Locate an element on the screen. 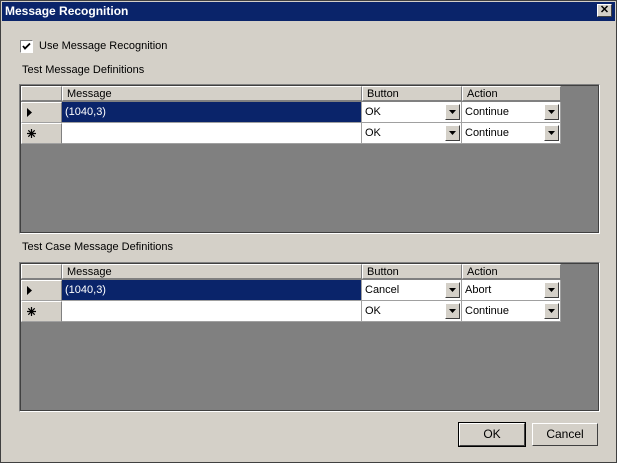 The height and width of the screenshot is (463, 617). use-recognition-label: Use Message Recognition is located at coordinates (103, 46).